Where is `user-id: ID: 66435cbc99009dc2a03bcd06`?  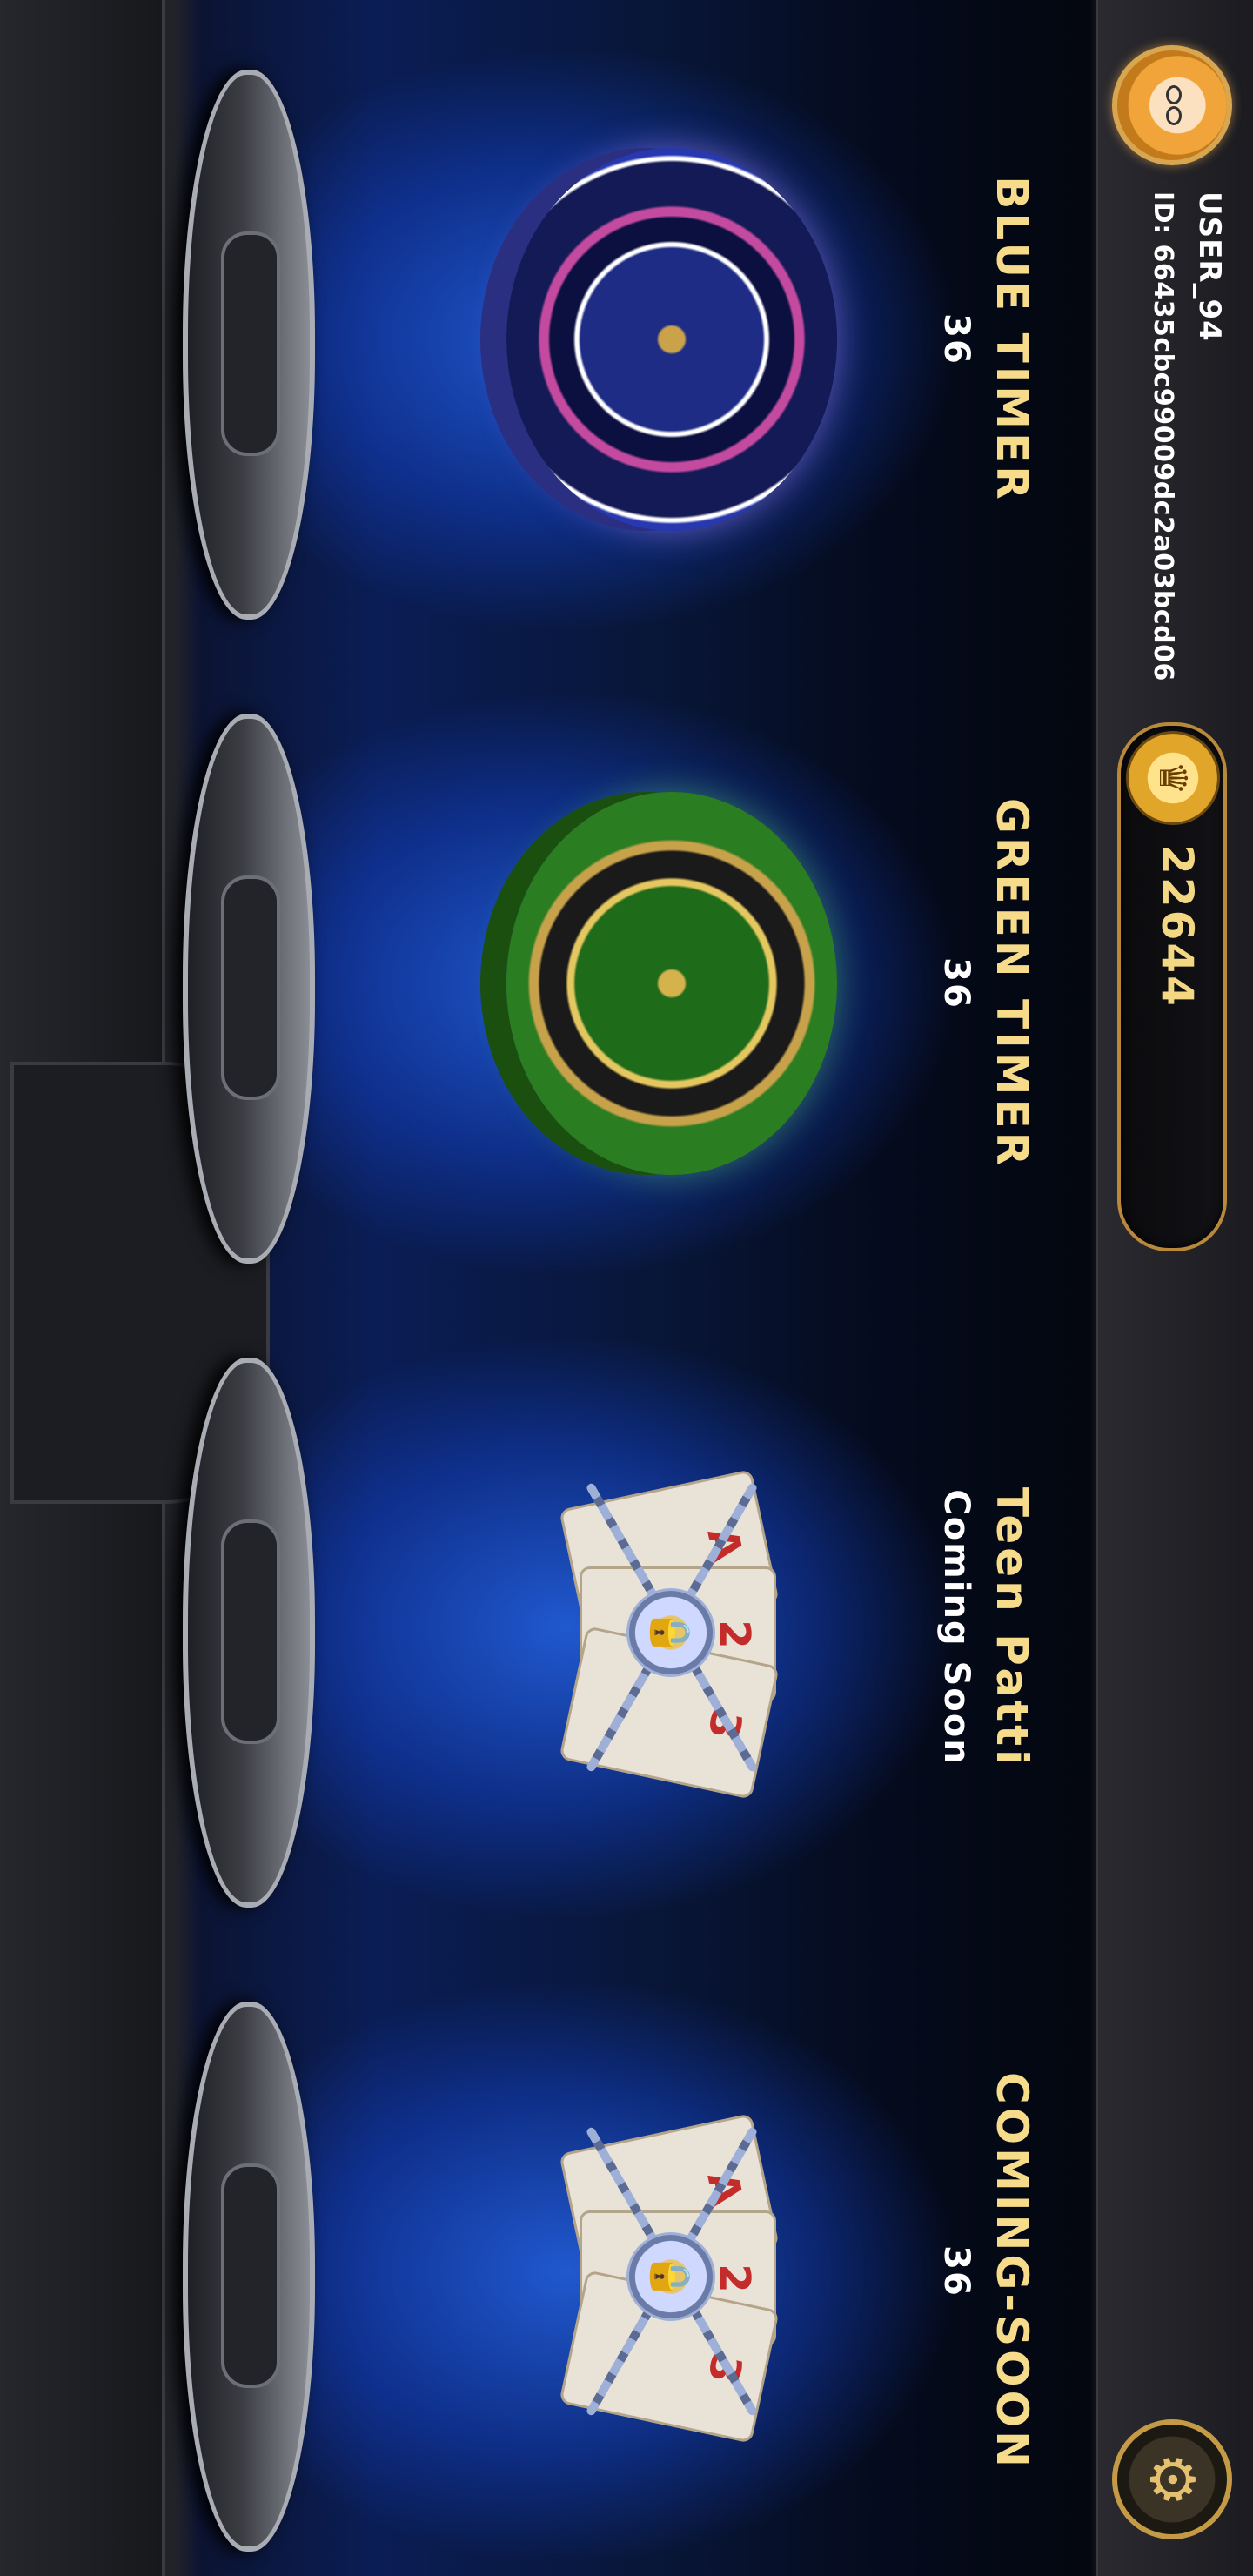 user-id: ID: 66435cbc99009dc2a03bcd06 is located at coordinates (1163, 436).